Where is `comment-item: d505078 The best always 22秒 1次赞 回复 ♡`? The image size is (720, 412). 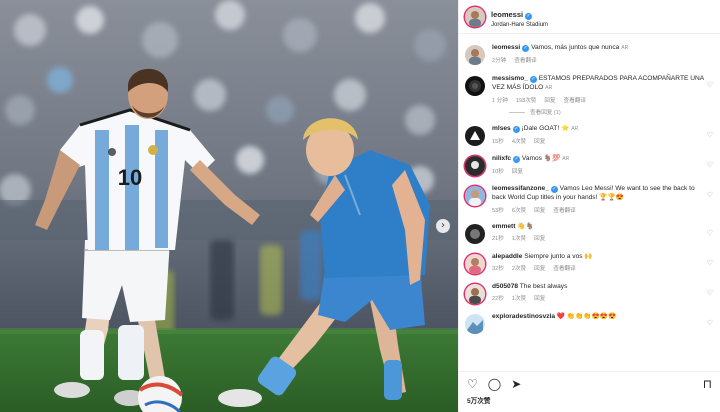 comment-item: d505078 The best always 22秒 1次赞 回复 ♡ is located at coordinates (589, 293).